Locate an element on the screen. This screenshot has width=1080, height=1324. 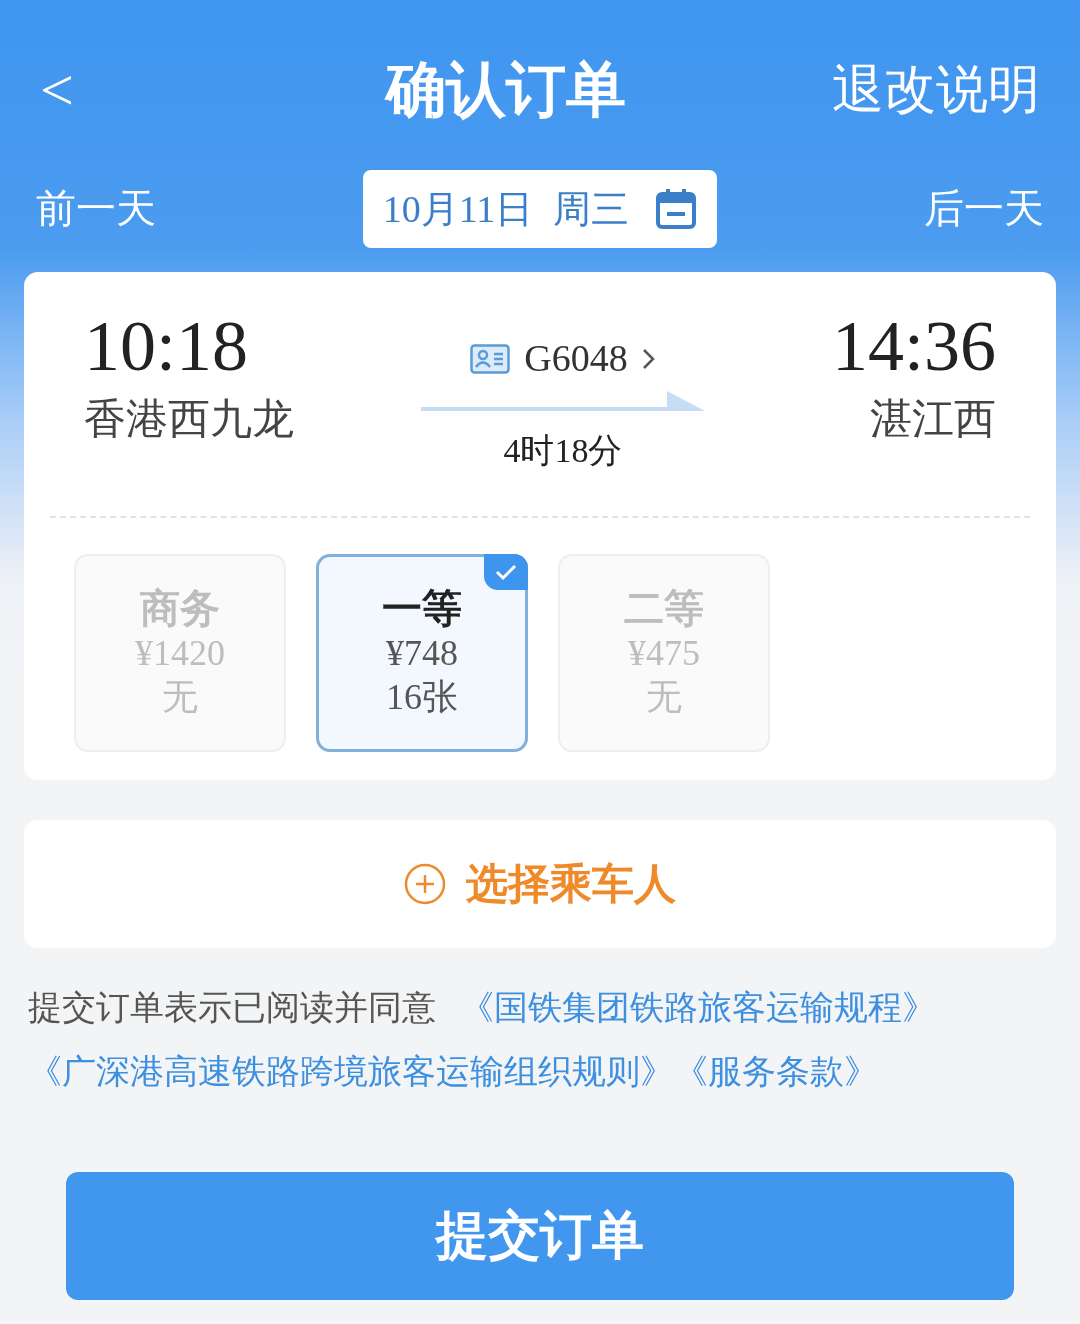
terms-link: 《服务条款》 is located at coordinates (776, 1071).